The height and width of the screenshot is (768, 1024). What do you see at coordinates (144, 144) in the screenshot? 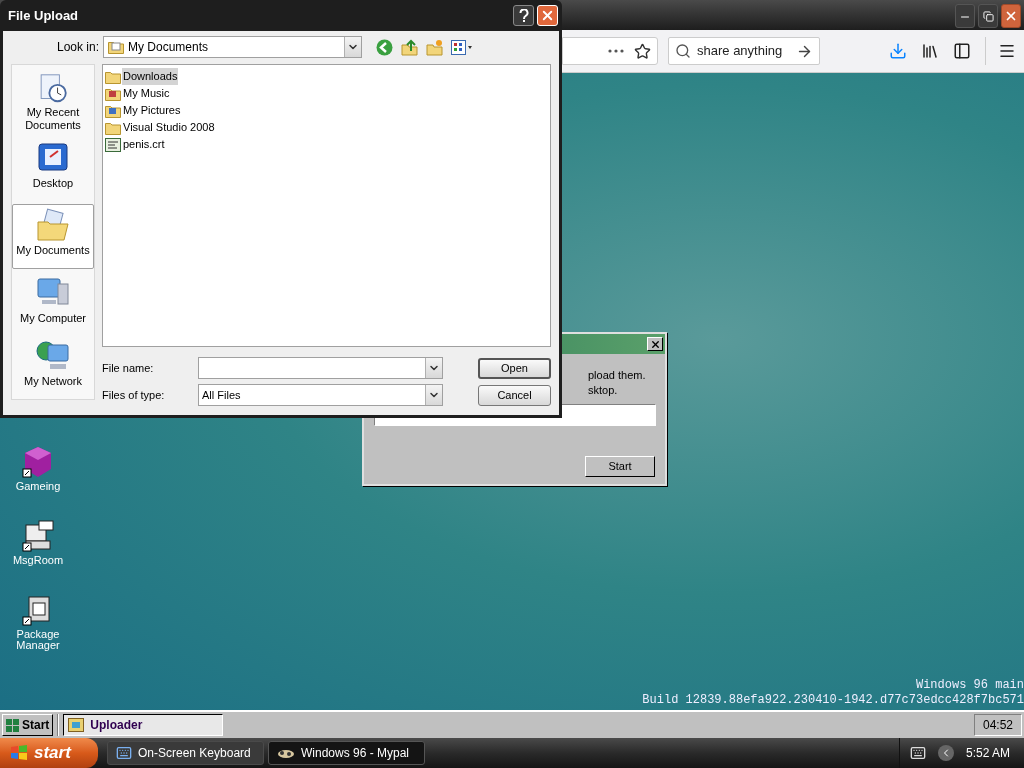
I see `file-item: penis.crt` at bounding box center [144, 144].